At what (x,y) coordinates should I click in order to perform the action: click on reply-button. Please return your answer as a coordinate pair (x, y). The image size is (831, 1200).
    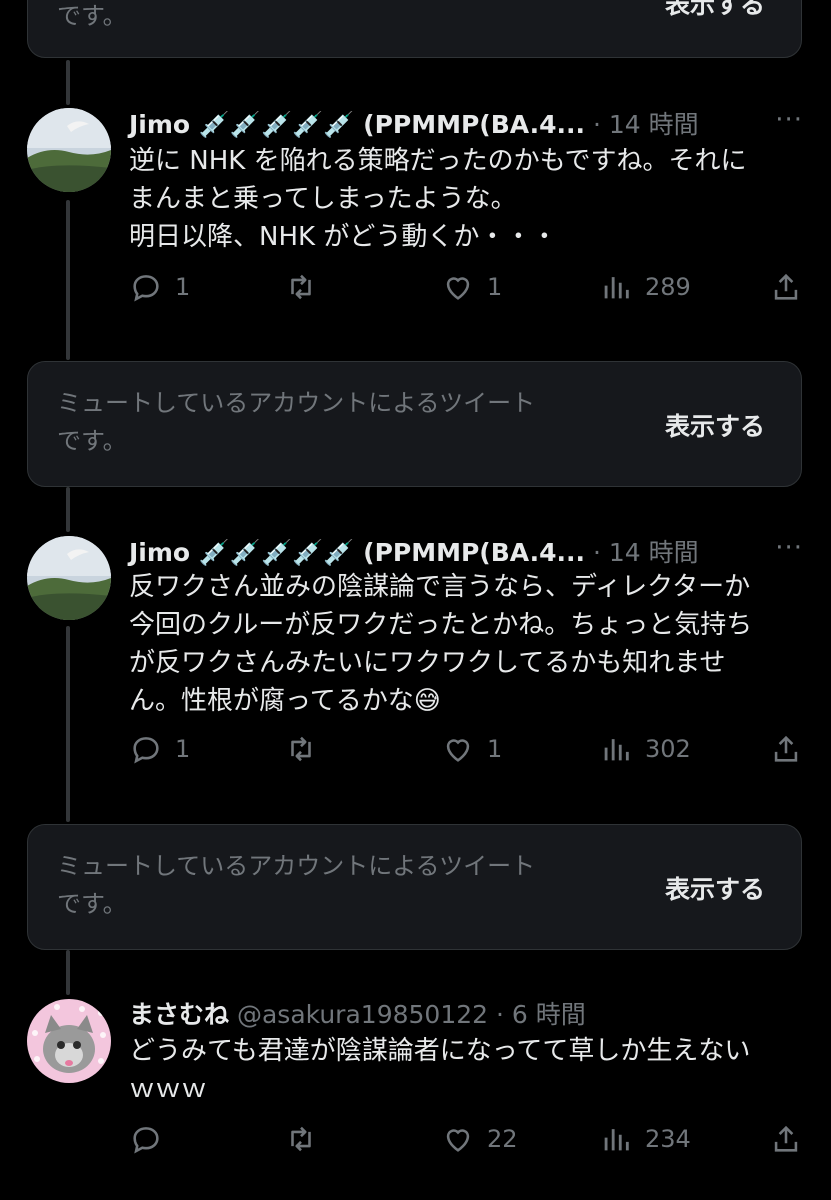
    Looking at the image, I should click on (152, 1139).